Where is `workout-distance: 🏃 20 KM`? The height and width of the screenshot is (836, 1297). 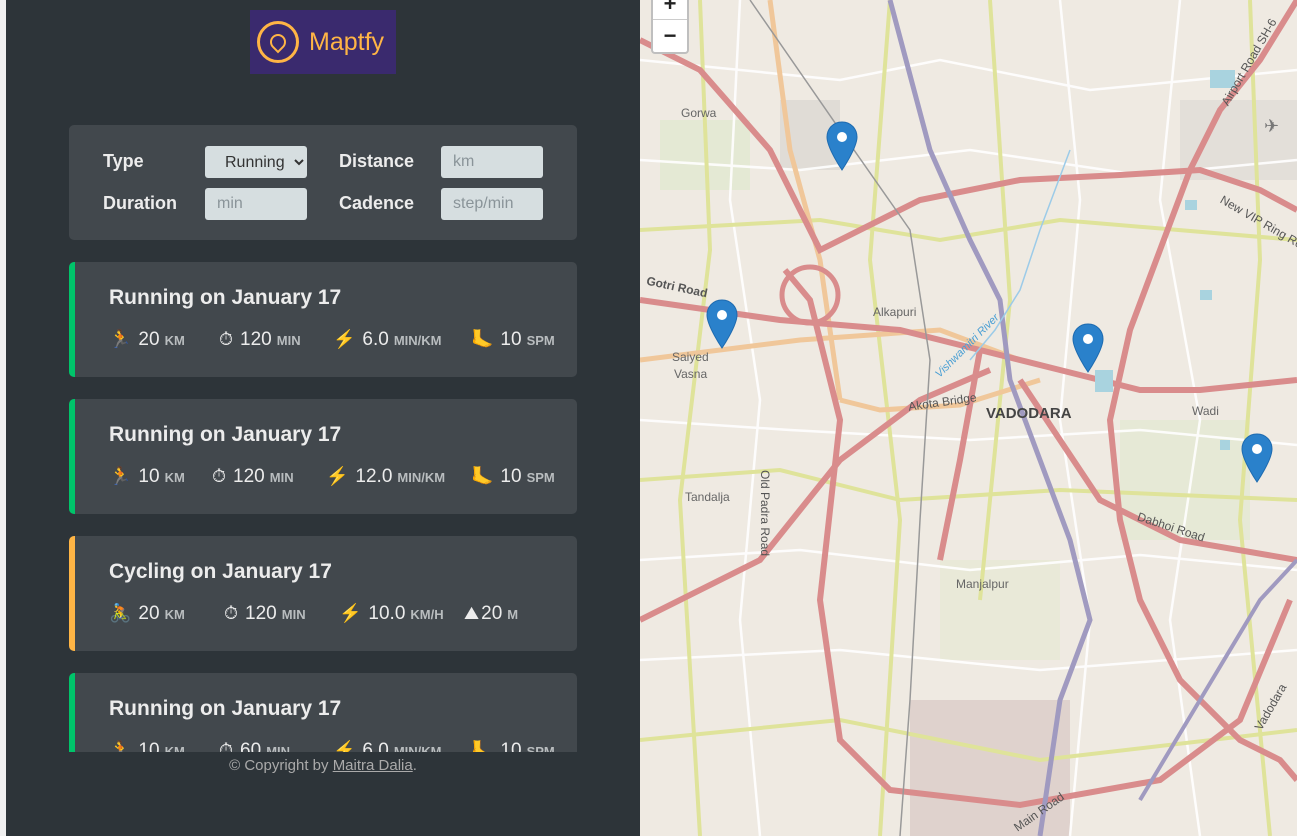
workout-distance: 🏃 20 KM is located at coordinates (147, 339).